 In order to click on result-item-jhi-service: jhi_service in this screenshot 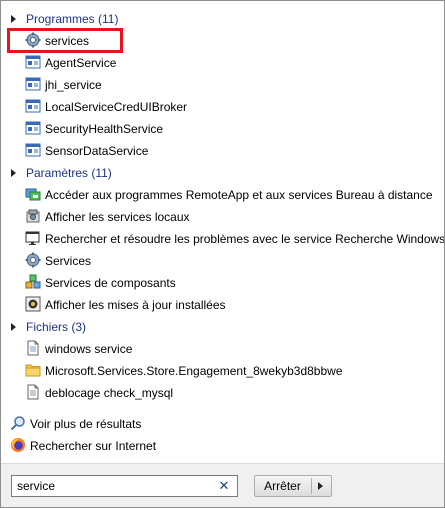, I will do `click(63, 85)`.